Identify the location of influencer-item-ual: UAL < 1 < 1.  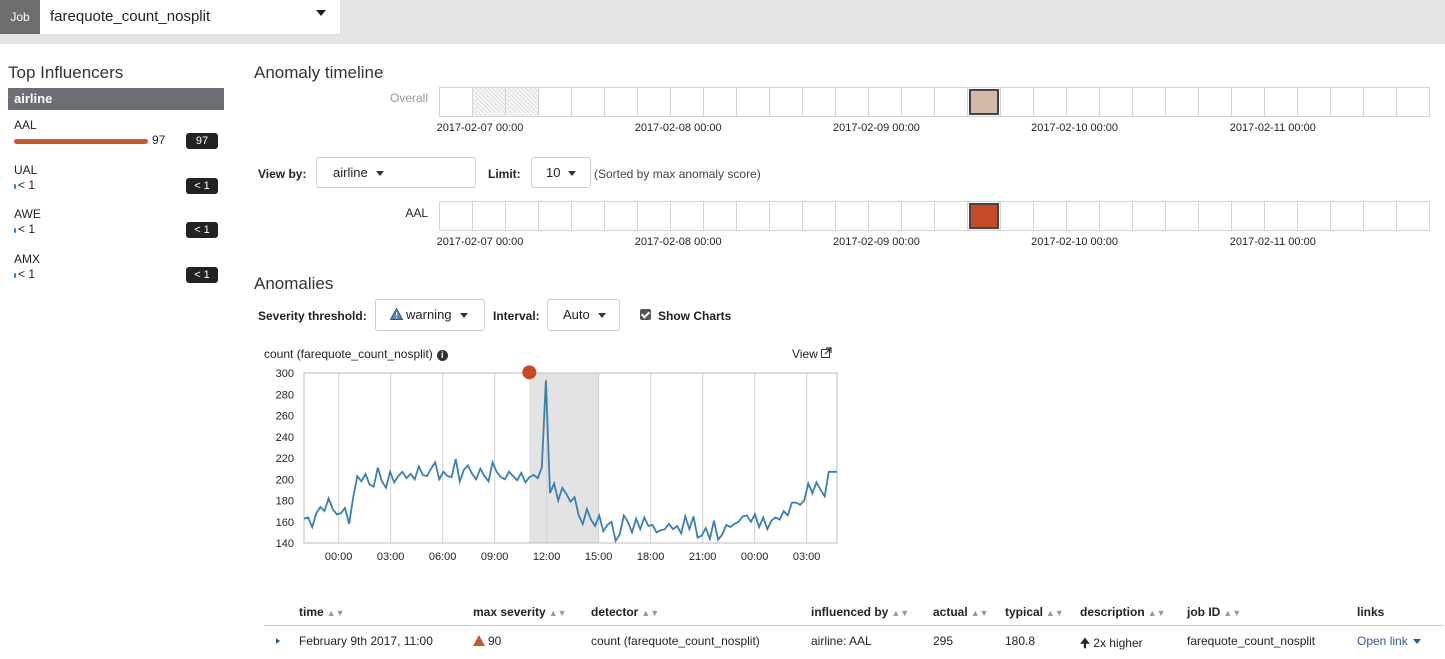
(119, 183).